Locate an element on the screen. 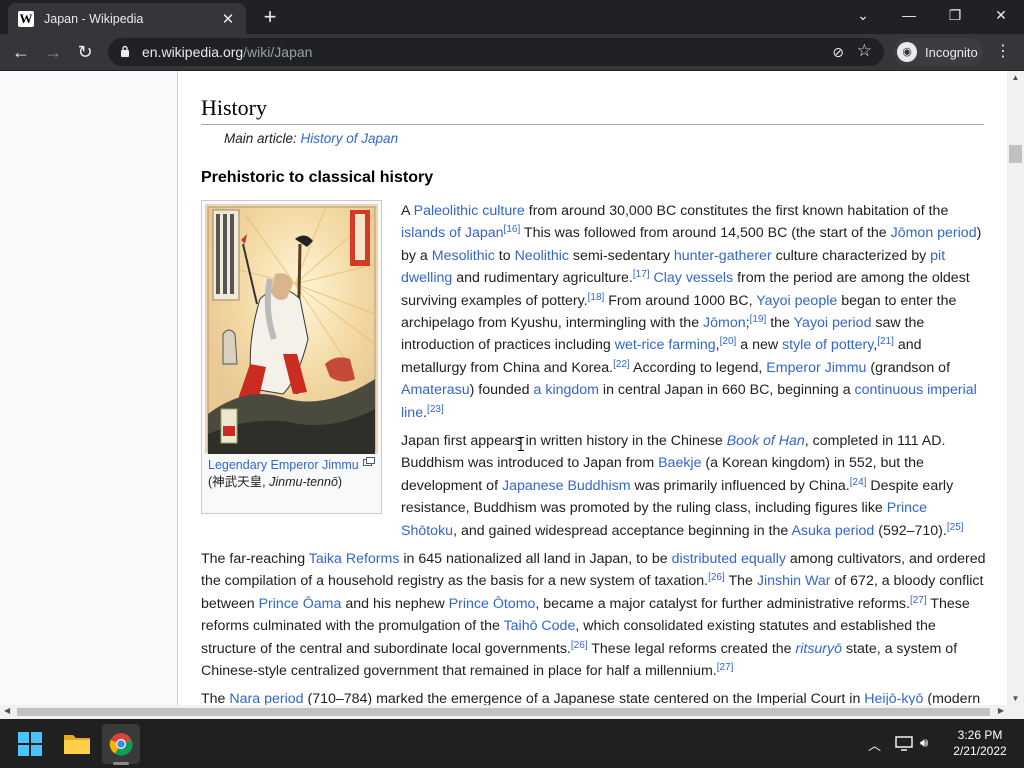 This screenshot has height=768, width=1024. network-icon is located at coordinates (904, 743).